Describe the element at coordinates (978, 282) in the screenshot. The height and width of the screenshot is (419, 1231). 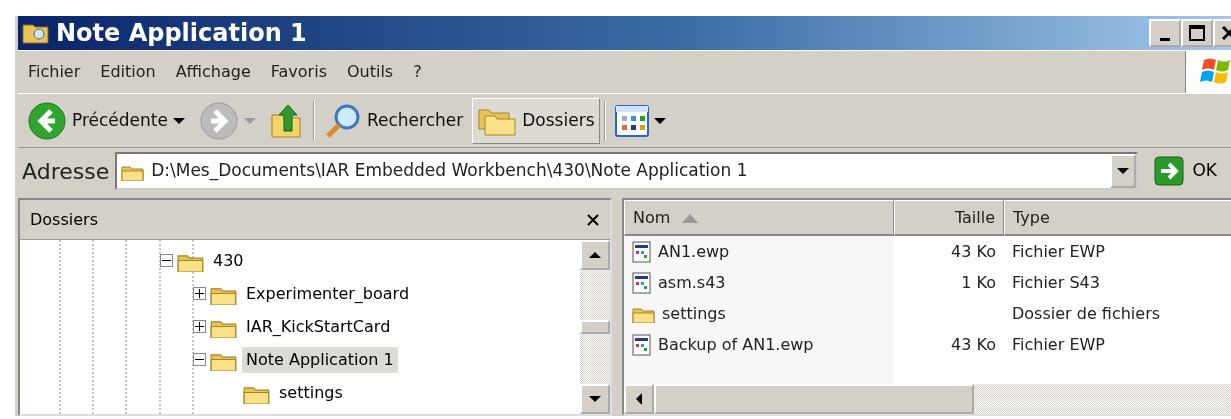
I see `file-size: 1 Ko` at that location.